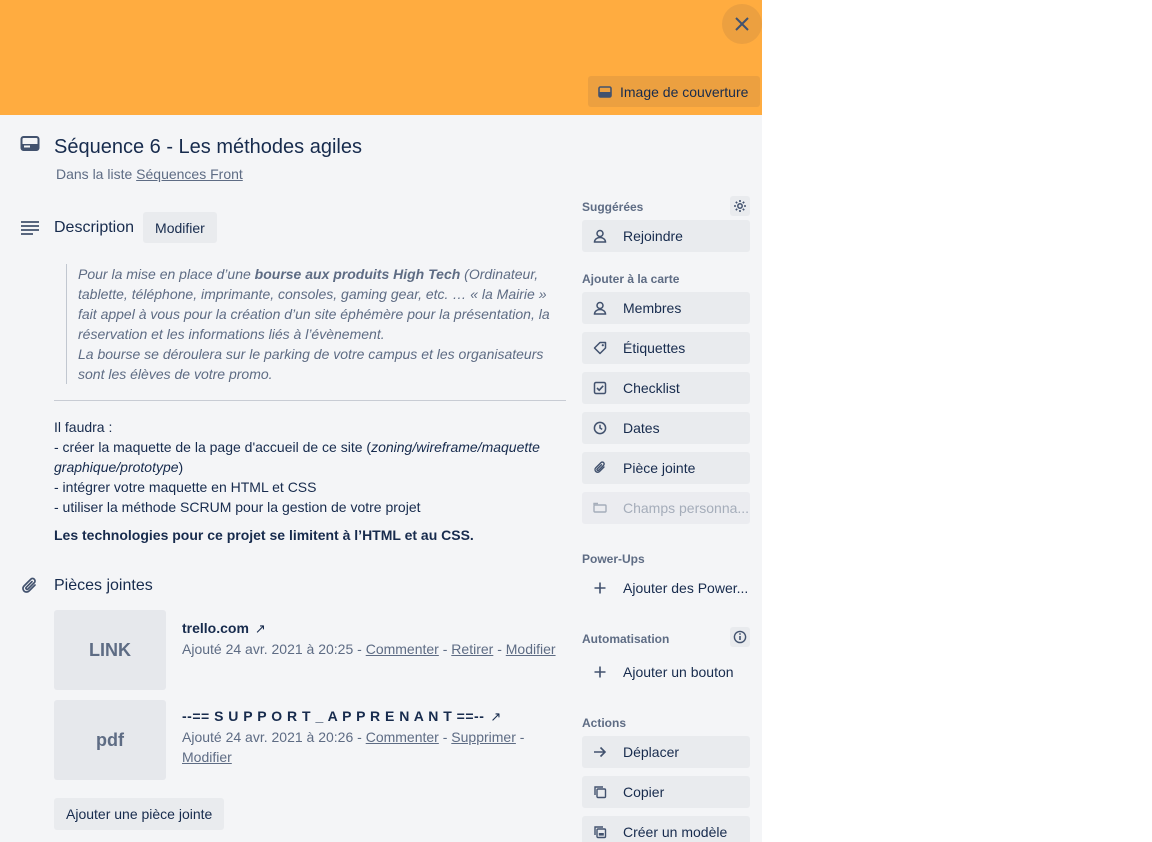 The height and width of the screenshot is (842, 1152). I want to click on move-button: Déplacer, so click(666, 752).